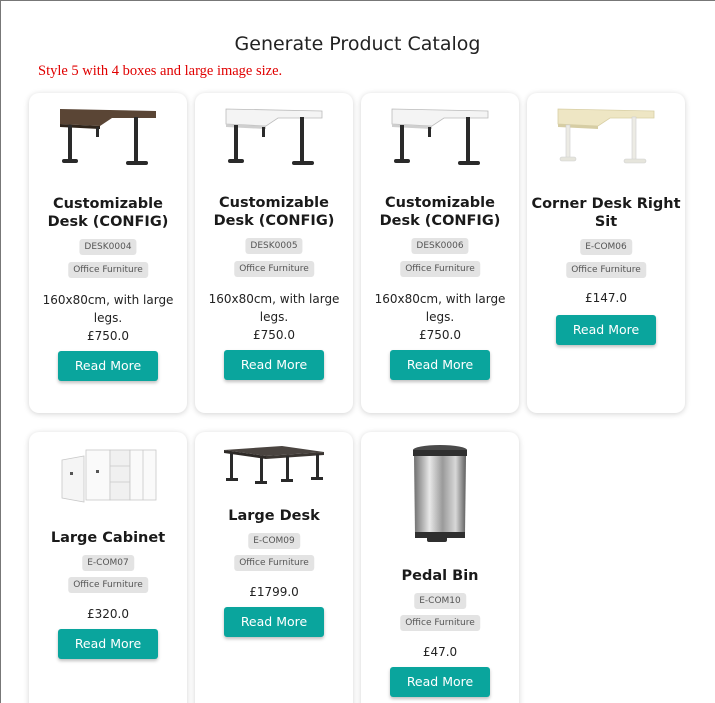 Image resolution: width=715 pixels, height=703 pixels. Describe the element at coordinates (440, 576) in the screenshot. I see `product-name: Pedal Bin` at that location.